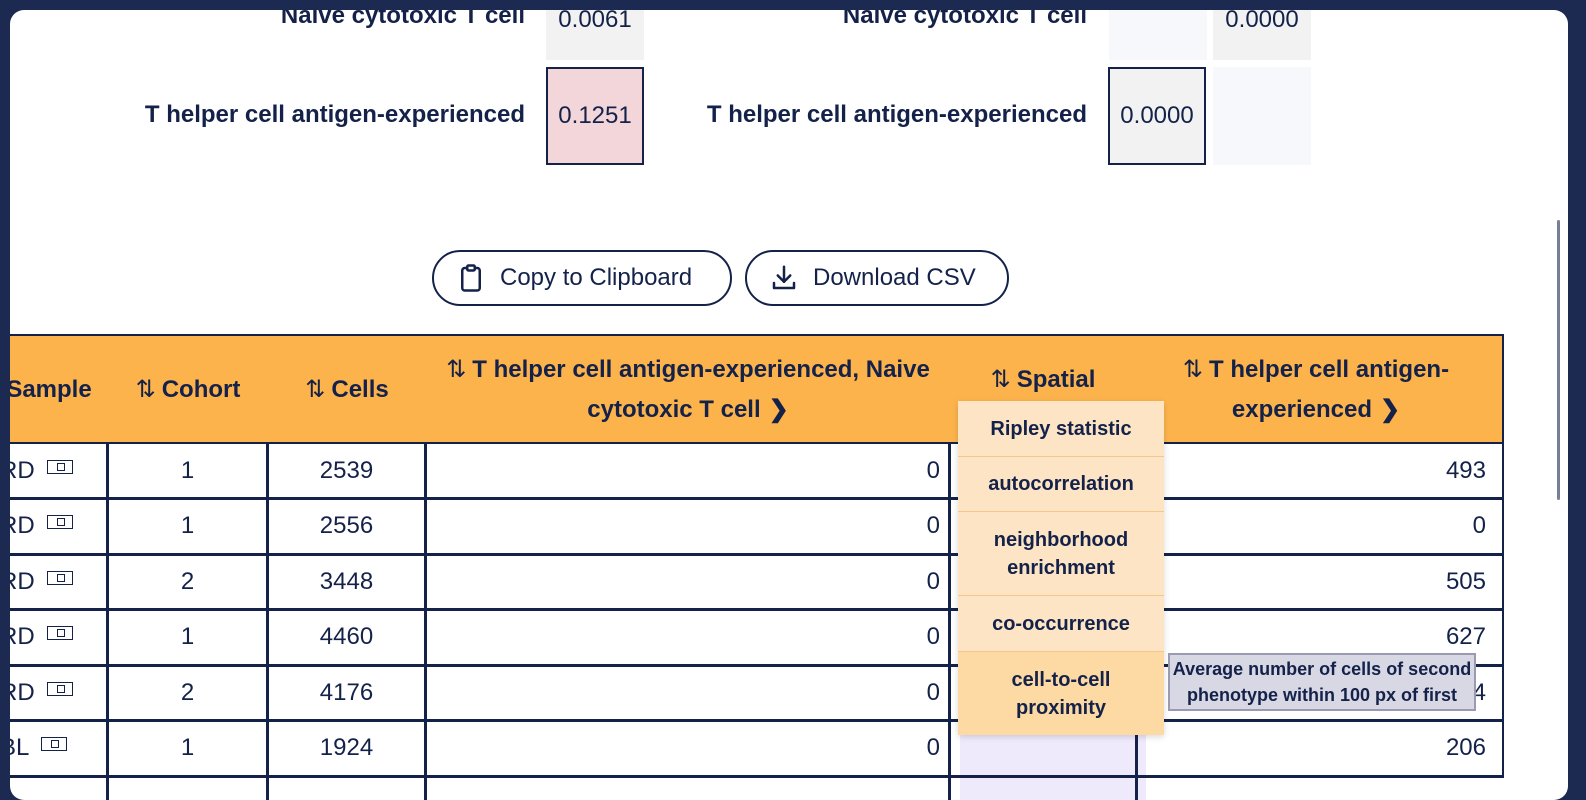  Describe the element at coordinates (964, 19) in the screenshot. I see `matrix-row-label-naive-right: Naive cytotoxic T cell` at that location.